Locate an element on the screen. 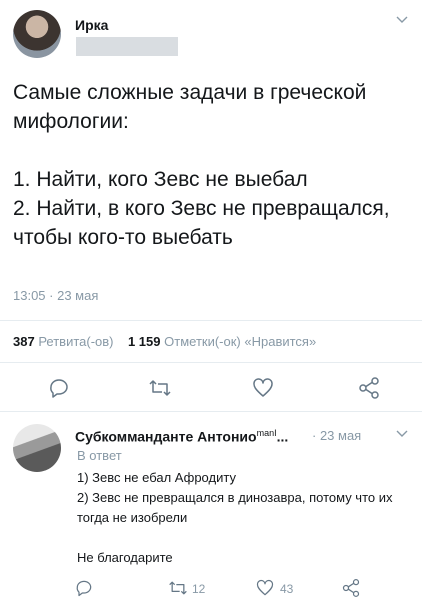 This screenshot has height=604, width=422. reply-to-label: В ответ is located at coordinates (99, 455).